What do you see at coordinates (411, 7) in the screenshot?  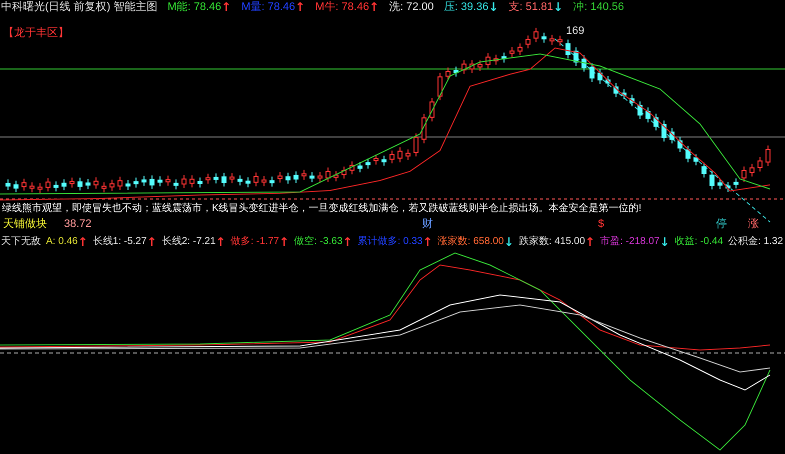 I see `stat-value: 洗: 72.00` at bounding box center [411, 7].